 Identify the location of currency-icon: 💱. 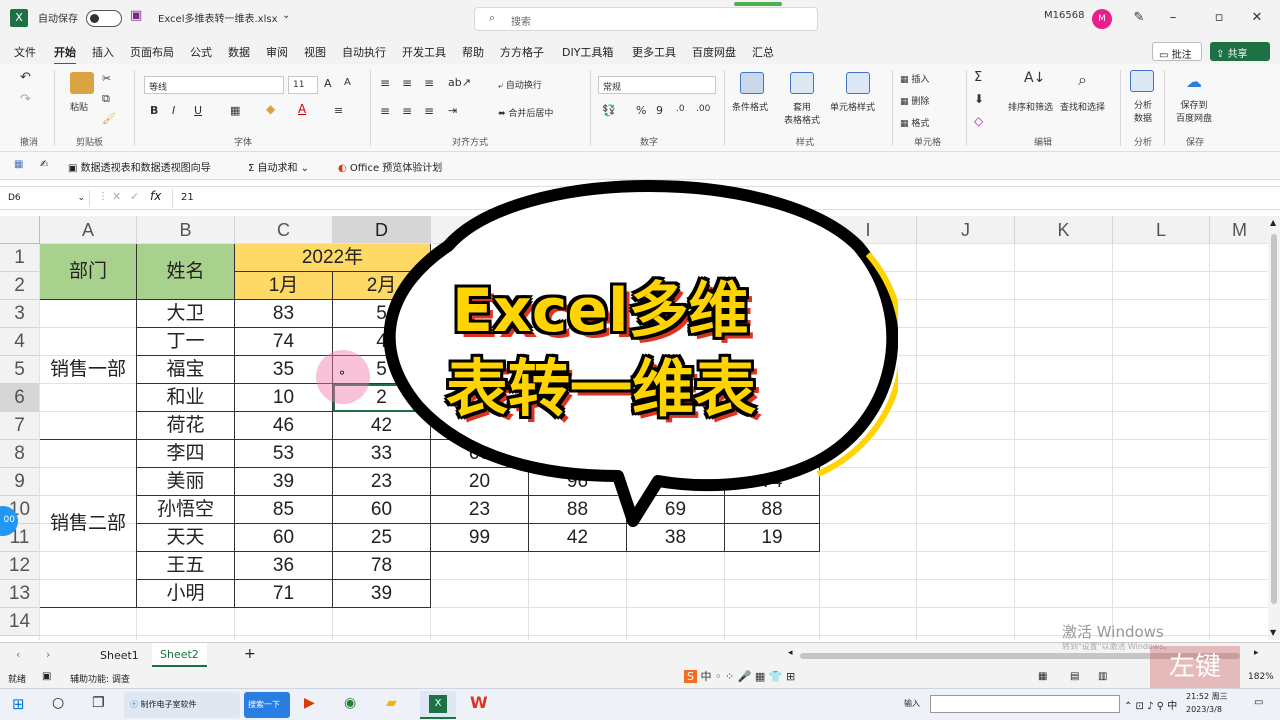
(609, 110).